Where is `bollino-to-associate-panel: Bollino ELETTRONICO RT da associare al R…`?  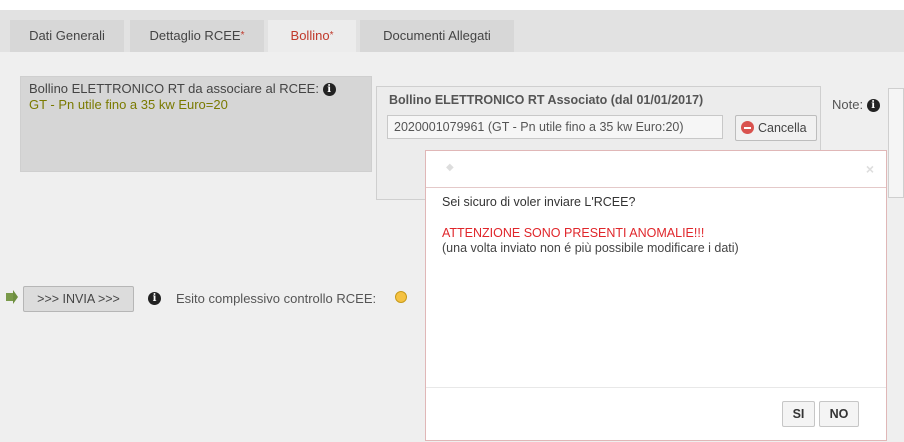 bollino-to-associate-panel: Bollino ELETTRONICO RT da associare al R… is located at coordinates (196, 124).